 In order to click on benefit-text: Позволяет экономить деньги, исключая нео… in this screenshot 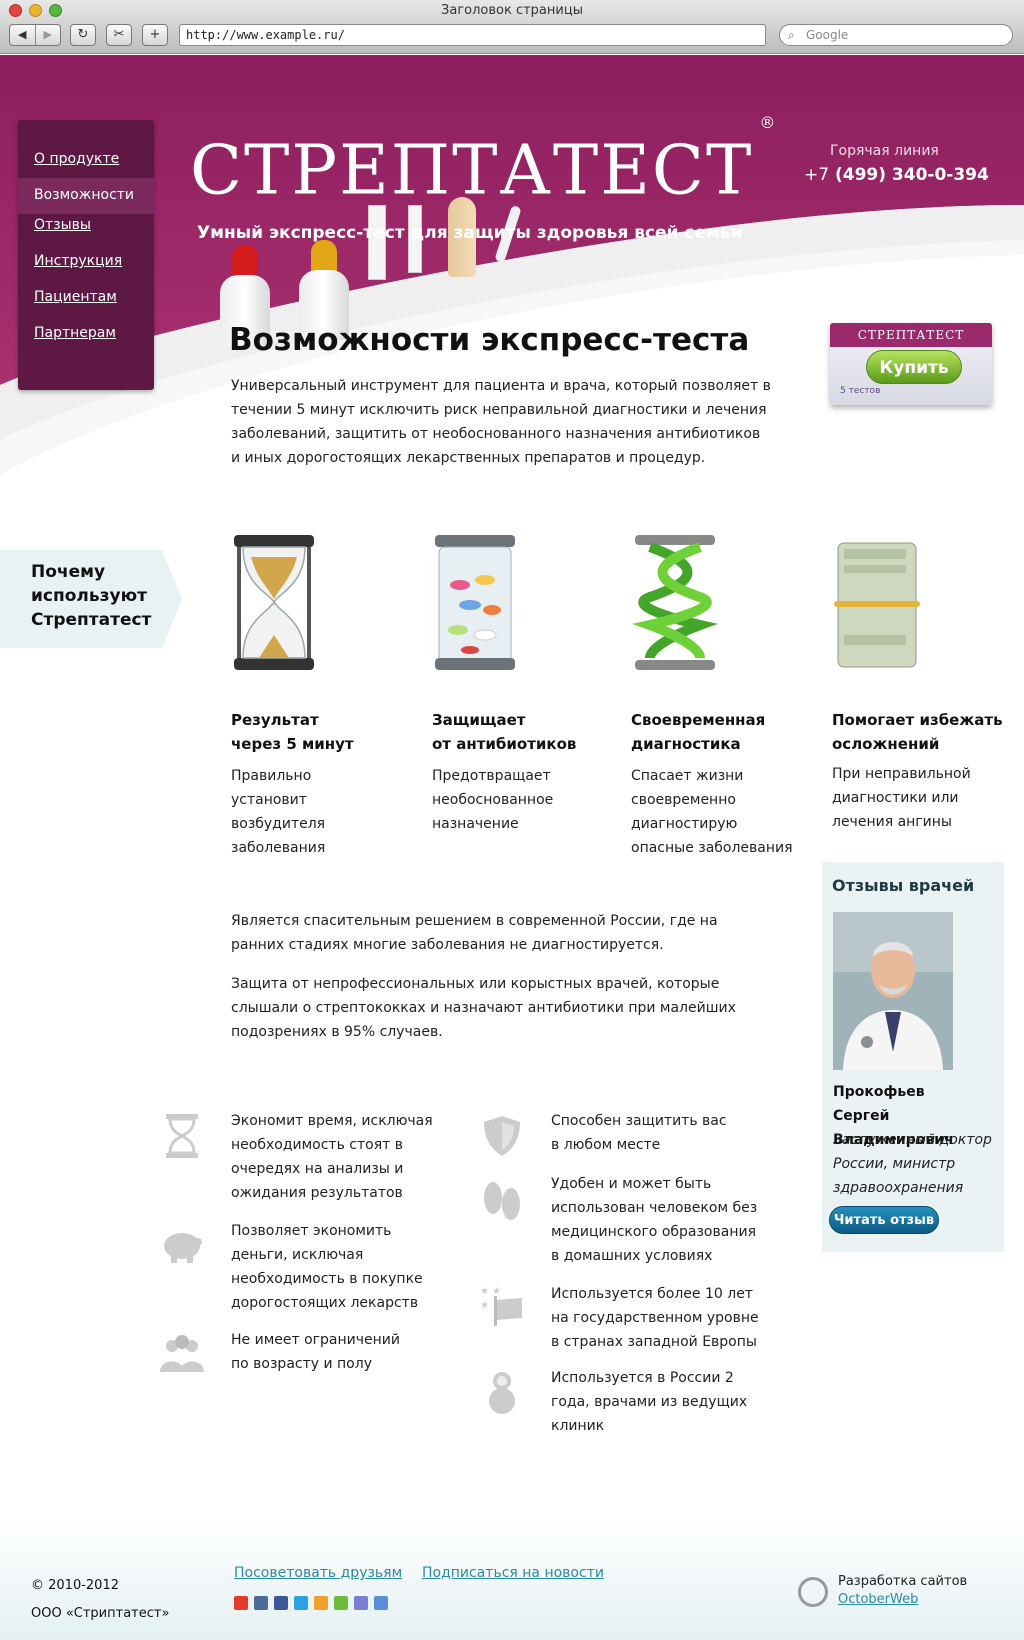, I will do `click(327, 1267)`.